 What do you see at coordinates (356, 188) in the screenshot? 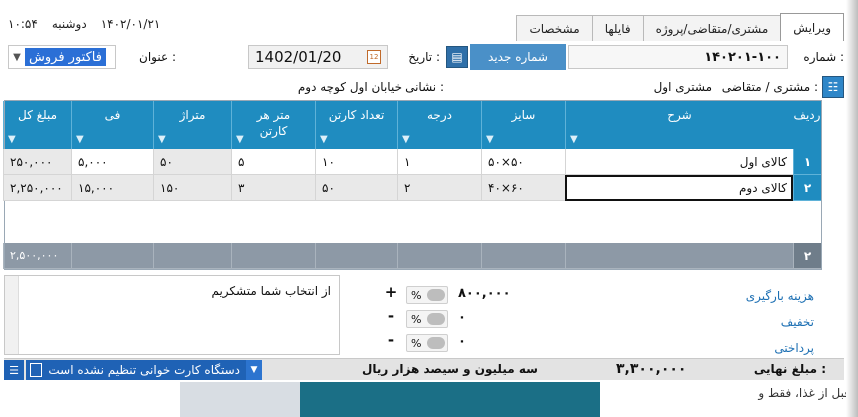
I see `cell-cartons: ۵۰` at bounding box center [356, 188].